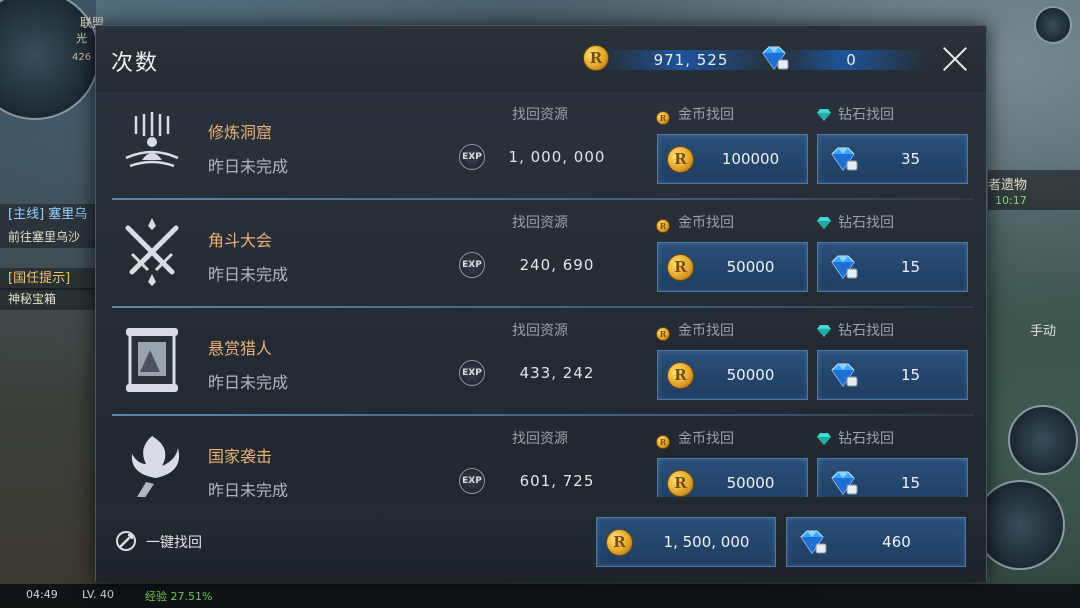 The height and width of the screenshot is (608, 1080). I want to click on total-gem-cost: 460, so click(896, 542).